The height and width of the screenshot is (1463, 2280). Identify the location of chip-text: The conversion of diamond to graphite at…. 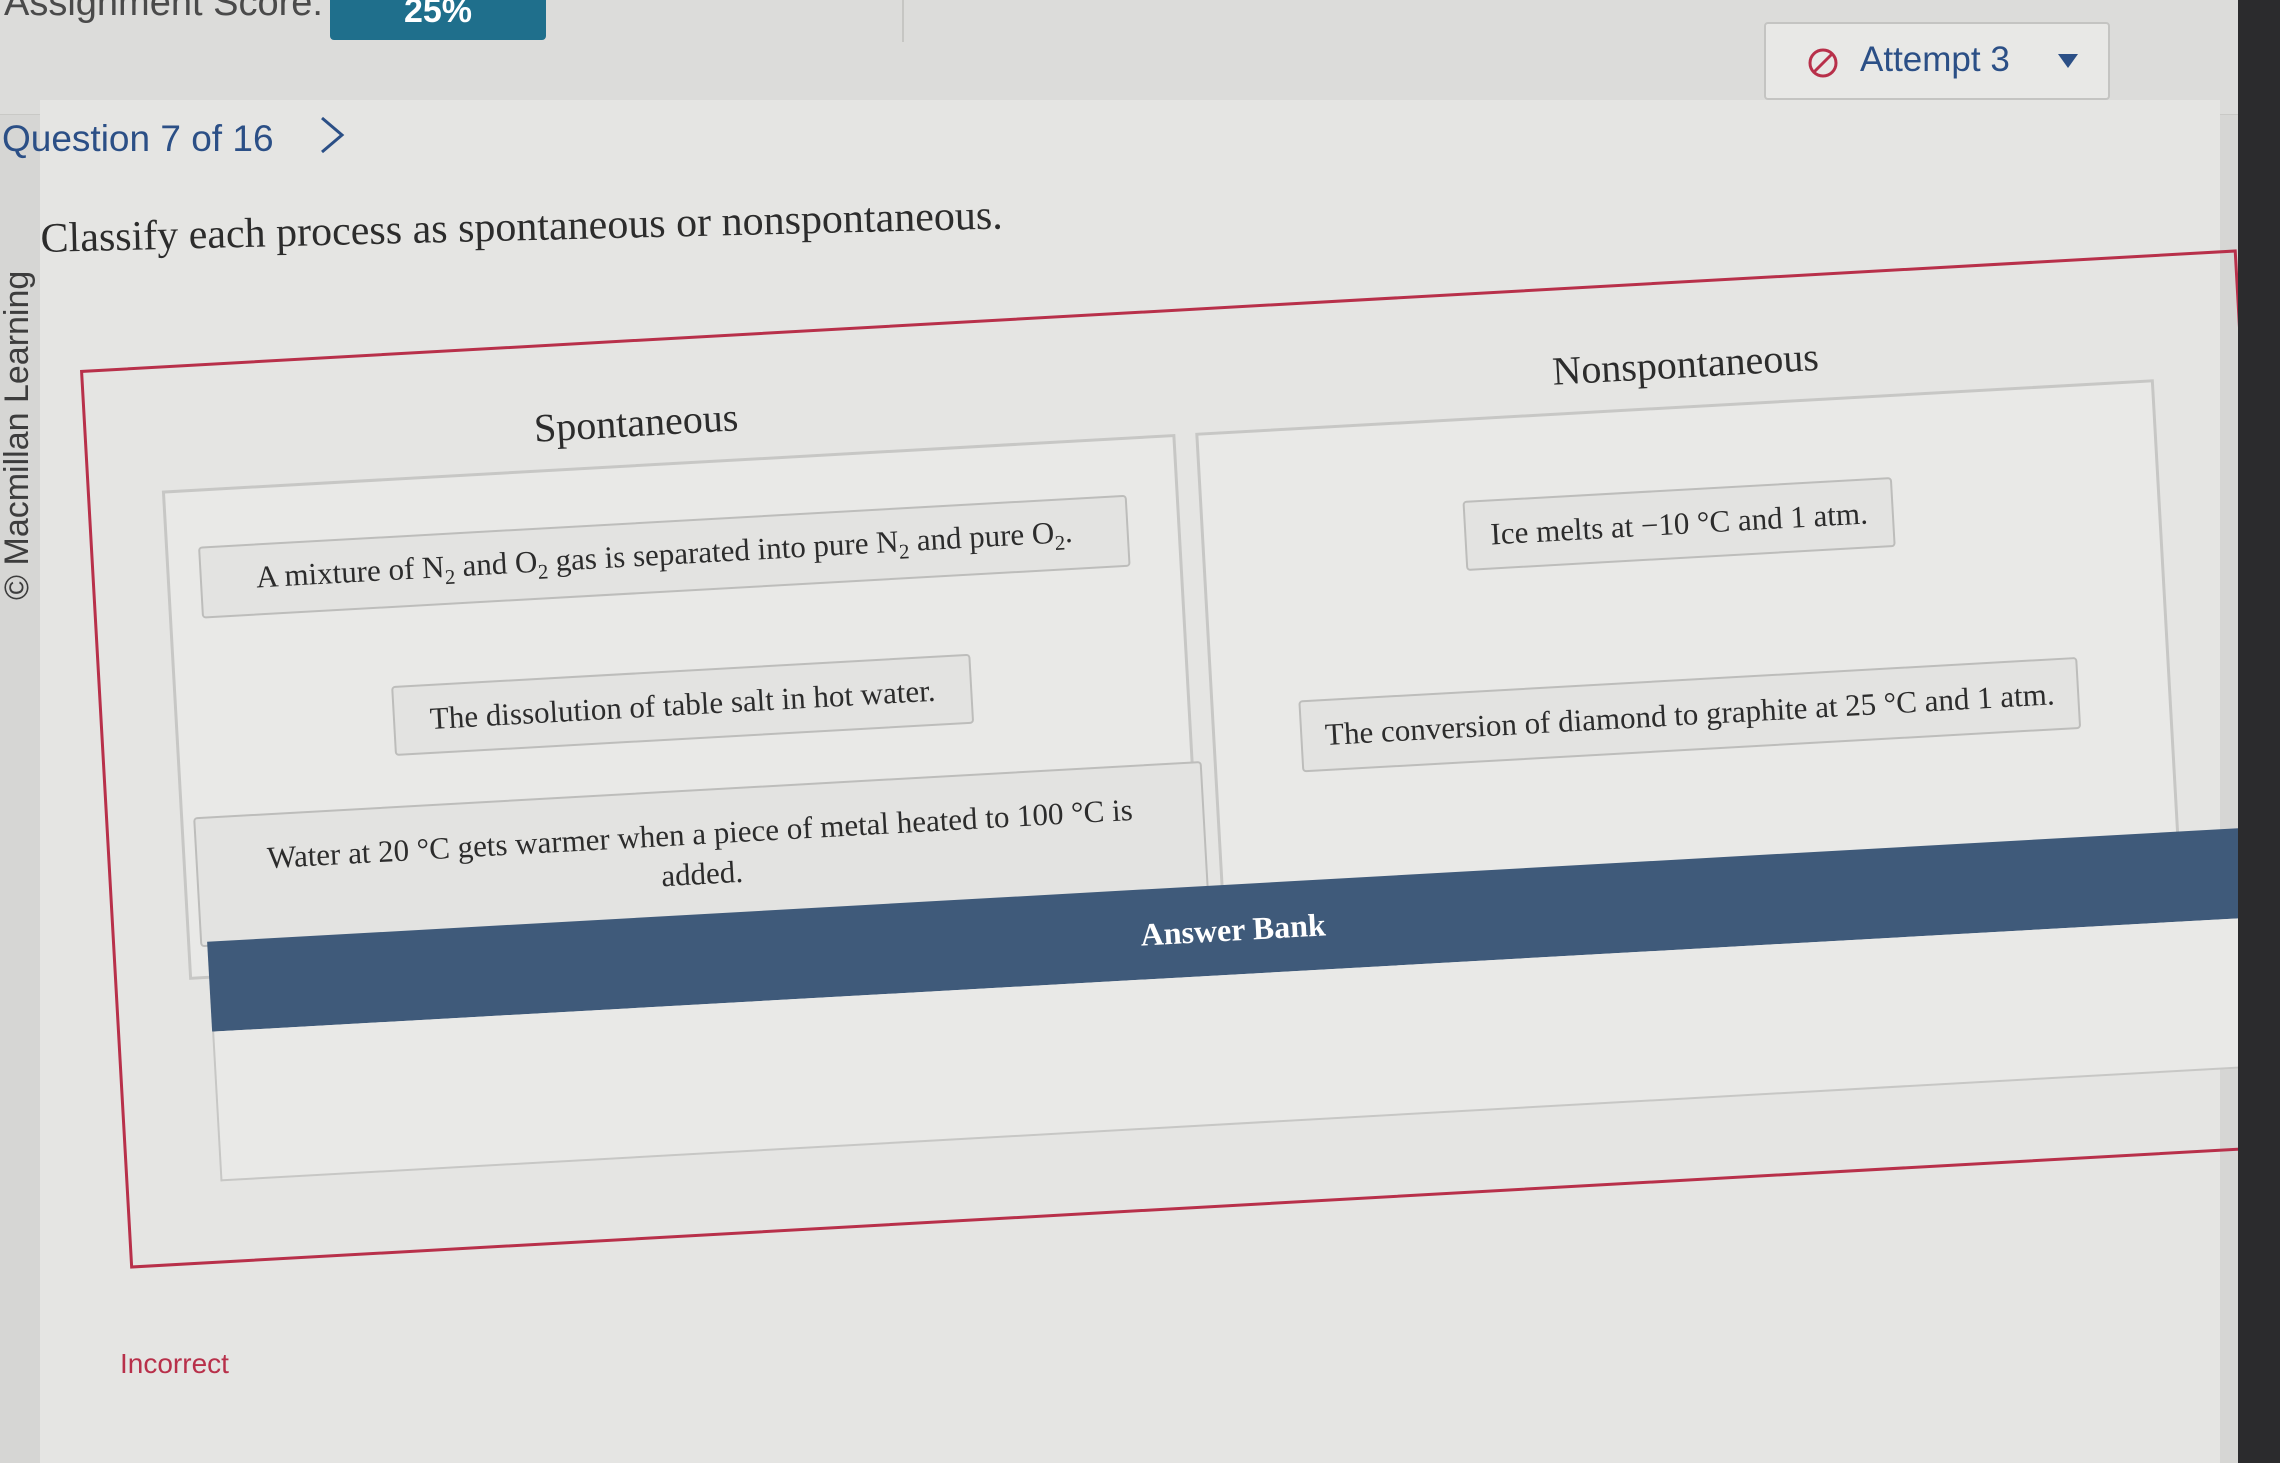
(1690, 714).